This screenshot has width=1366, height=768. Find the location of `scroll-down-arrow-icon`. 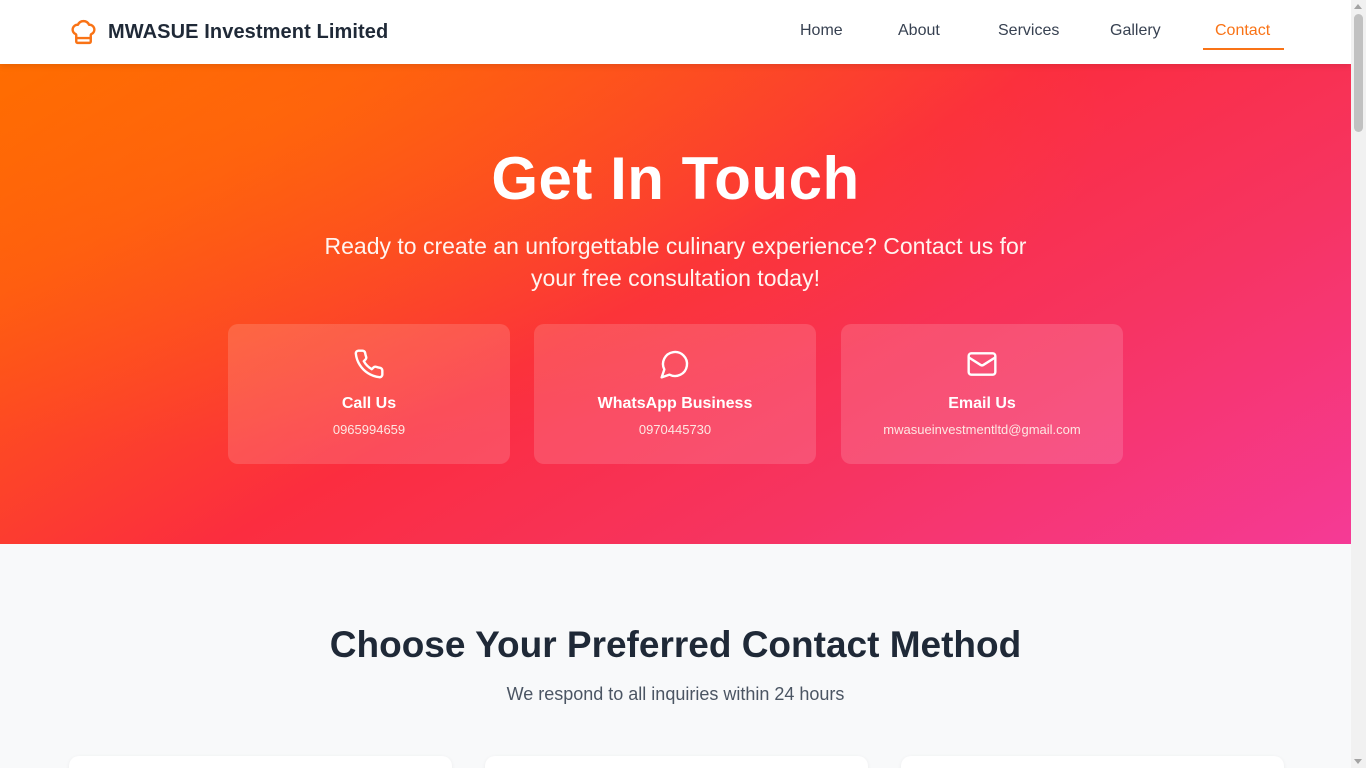

scroll-down-arrow-icon is located at coordinates (1358, 761).